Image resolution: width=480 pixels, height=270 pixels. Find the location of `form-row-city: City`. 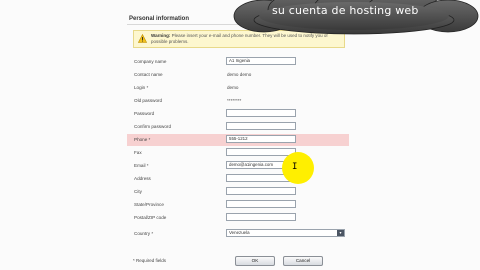

form-row-city: City is located at coordinates (238, 192).